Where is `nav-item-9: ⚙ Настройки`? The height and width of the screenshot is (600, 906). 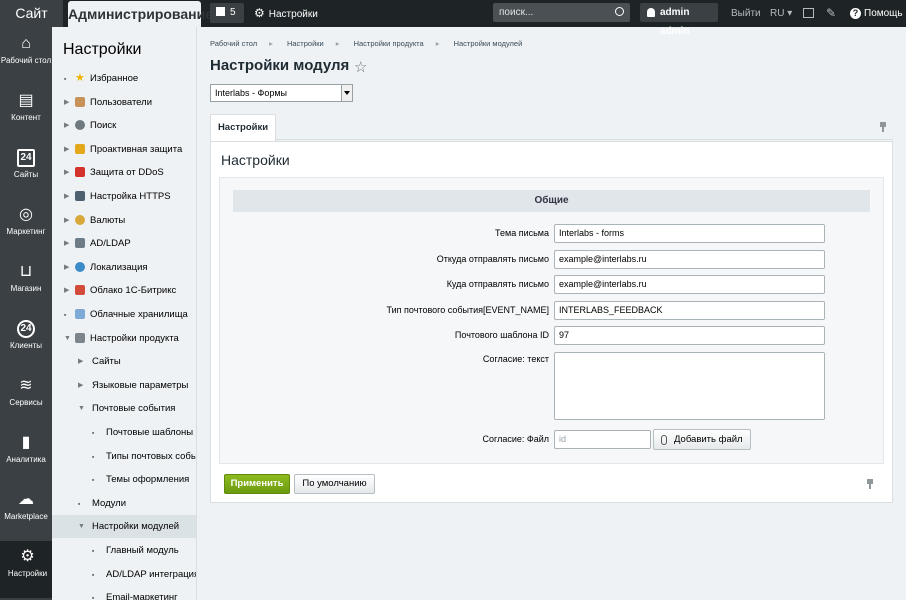 nav-item-9: ⚙ Настройки is located at coordinates (26, 569).